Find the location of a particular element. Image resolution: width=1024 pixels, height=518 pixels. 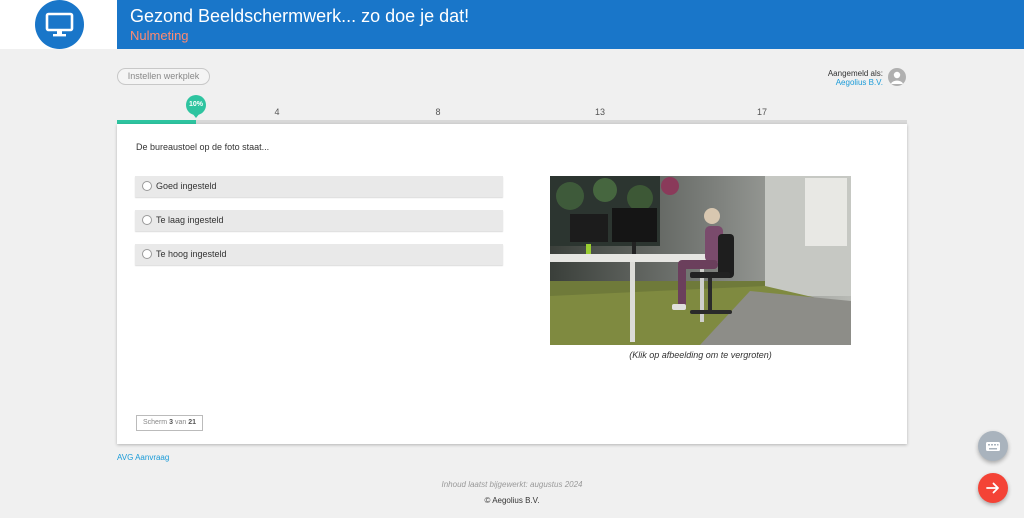

next-button is located at coordinates (993, 488).